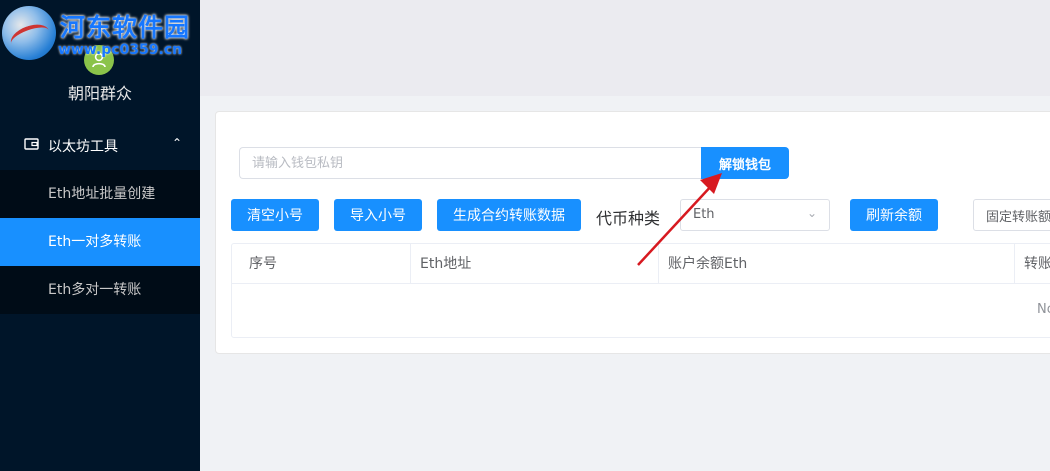 Image resolution: width=1050 pixels, height=471 pixels. Describe the element at coordinates (120, 50) in the screenshot. I see `watermark-url: www.pc0359.cn` at that location.